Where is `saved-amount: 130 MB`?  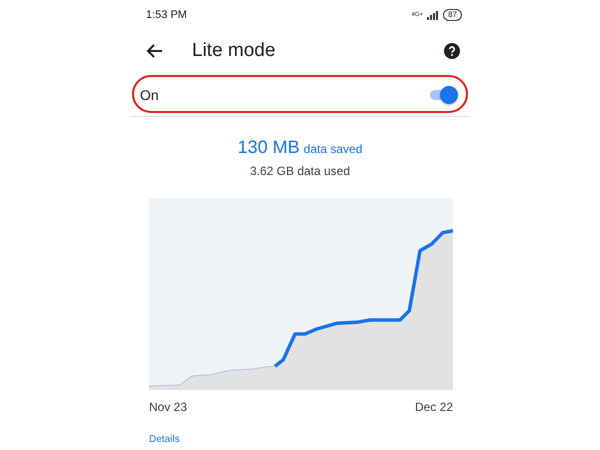 saved-amount: 130 MB is located at coordinates (269, 147).